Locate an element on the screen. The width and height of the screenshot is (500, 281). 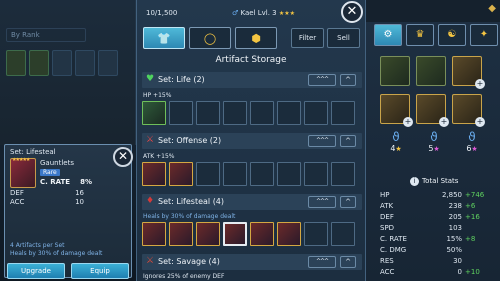
gear-row: + + + is located at coordinates (432, 110).